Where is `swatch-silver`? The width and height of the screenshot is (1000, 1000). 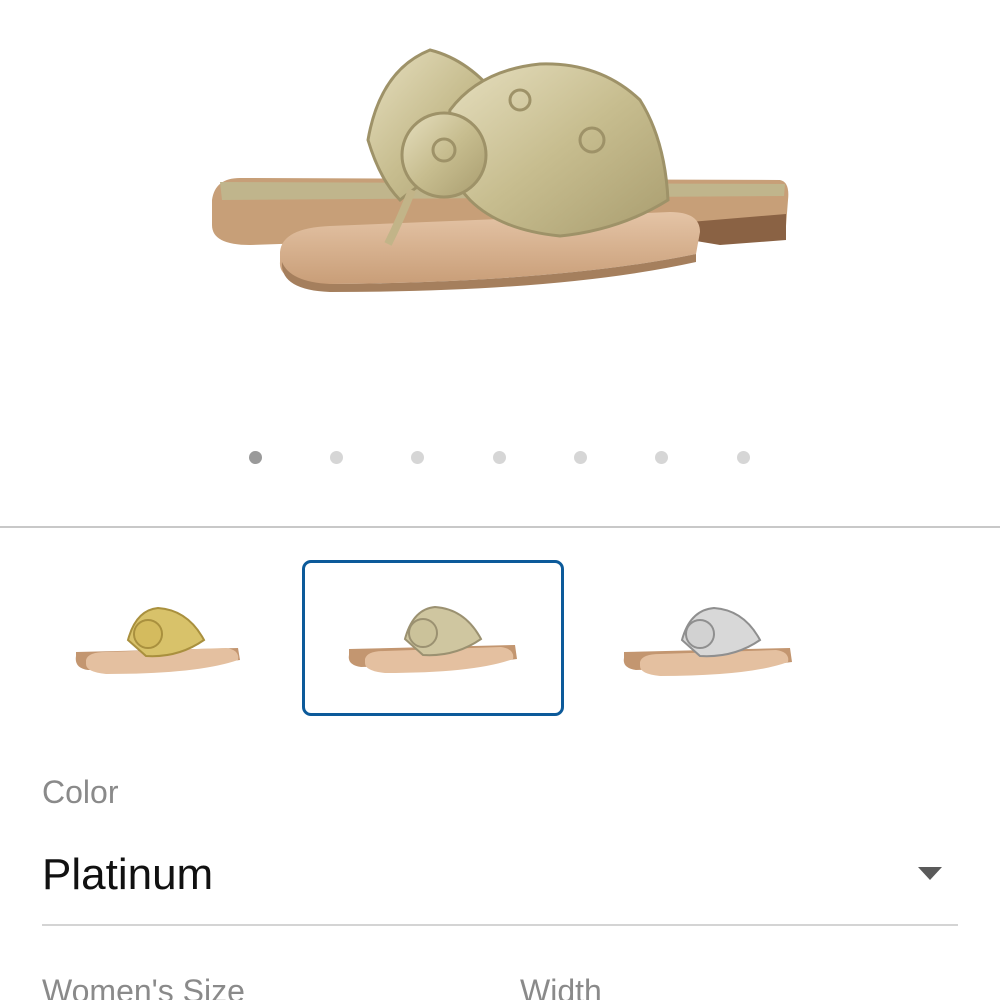 swatch-silver is located at coordinates (727, 638).